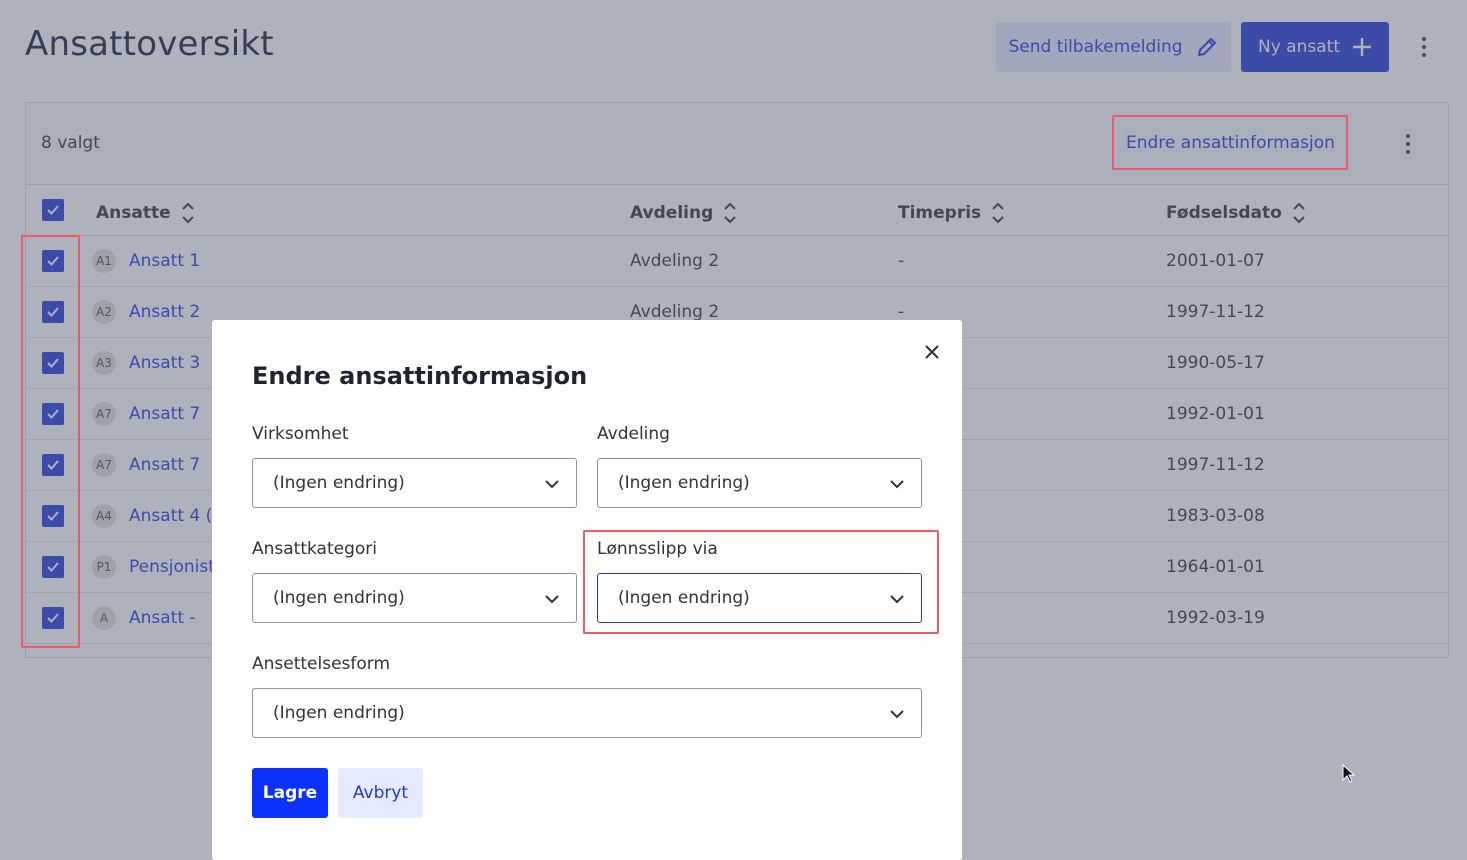 The image size is (1467, 860). I want to click on cancel-button: Avbryt, so click(380, 793).